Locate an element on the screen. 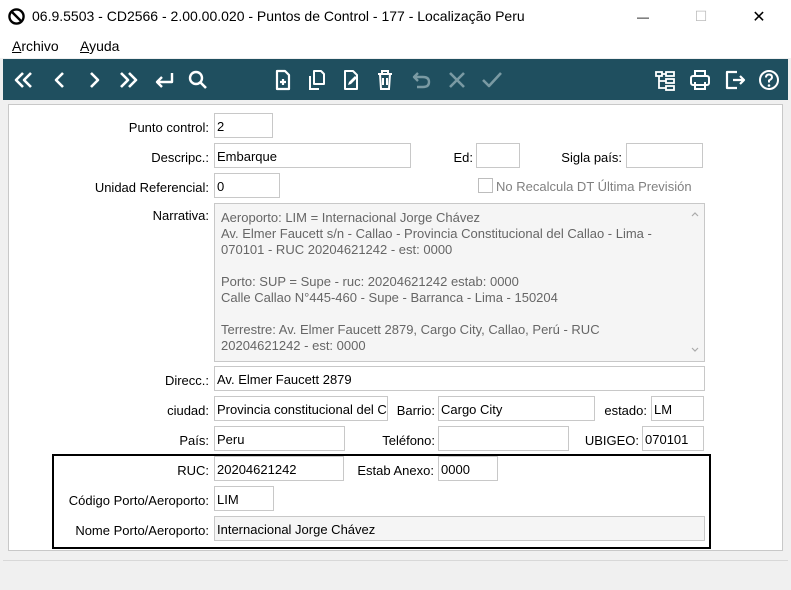 This screenshot has height=590, width=791. narrativa-label: Narrativa: is located at coordinates (180, 215).